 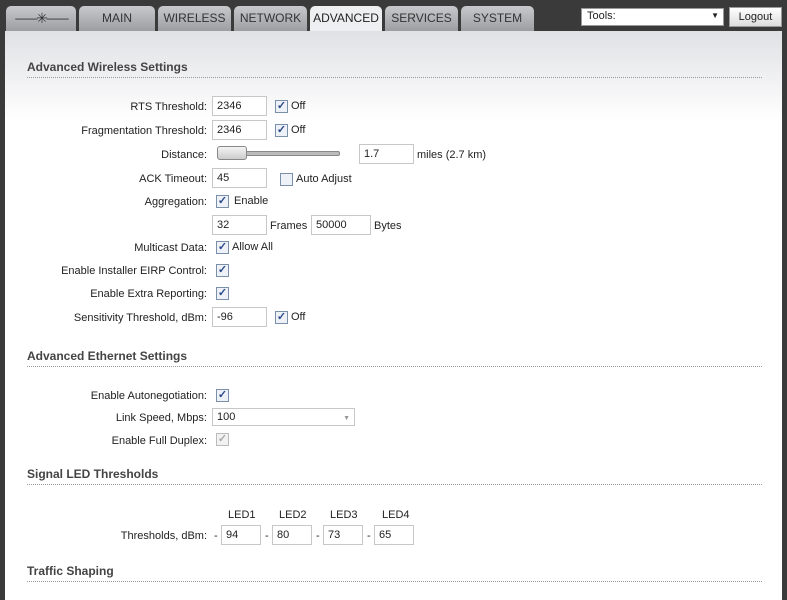 I want to click on led1-header: LED1, so click(x=242, y=515).